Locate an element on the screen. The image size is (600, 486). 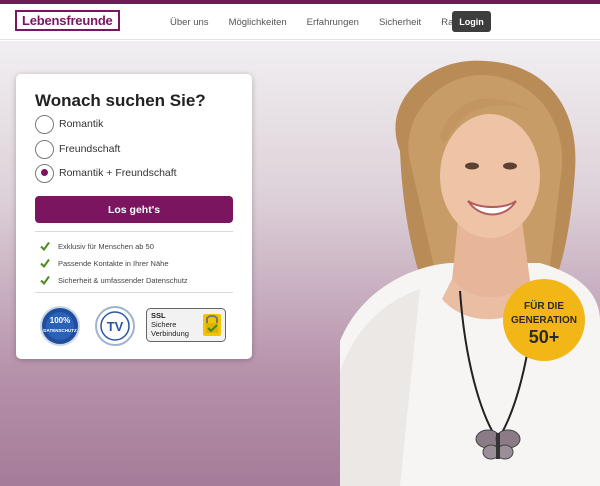
divider-bottom is located at coordinates (134, 292).